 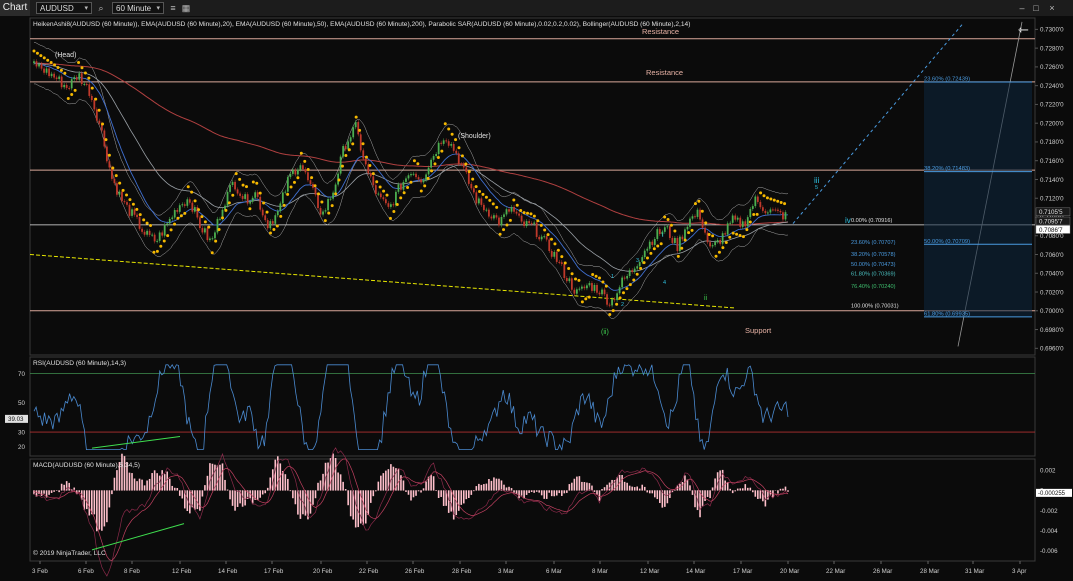 I want to click on instrument-selector: AUDUSD ▾, so click(x=64, y=8).